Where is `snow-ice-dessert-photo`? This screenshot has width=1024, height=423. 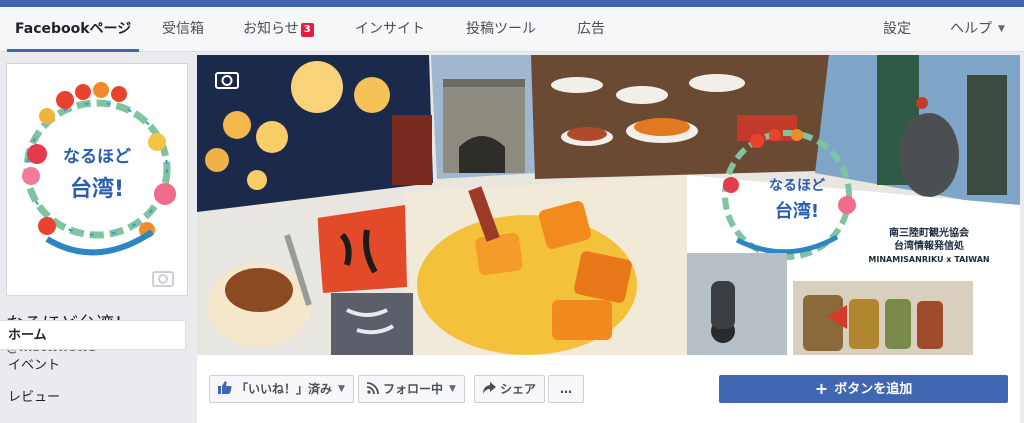 snow-ice-dessert-photo is located at coordinates (261, 280).